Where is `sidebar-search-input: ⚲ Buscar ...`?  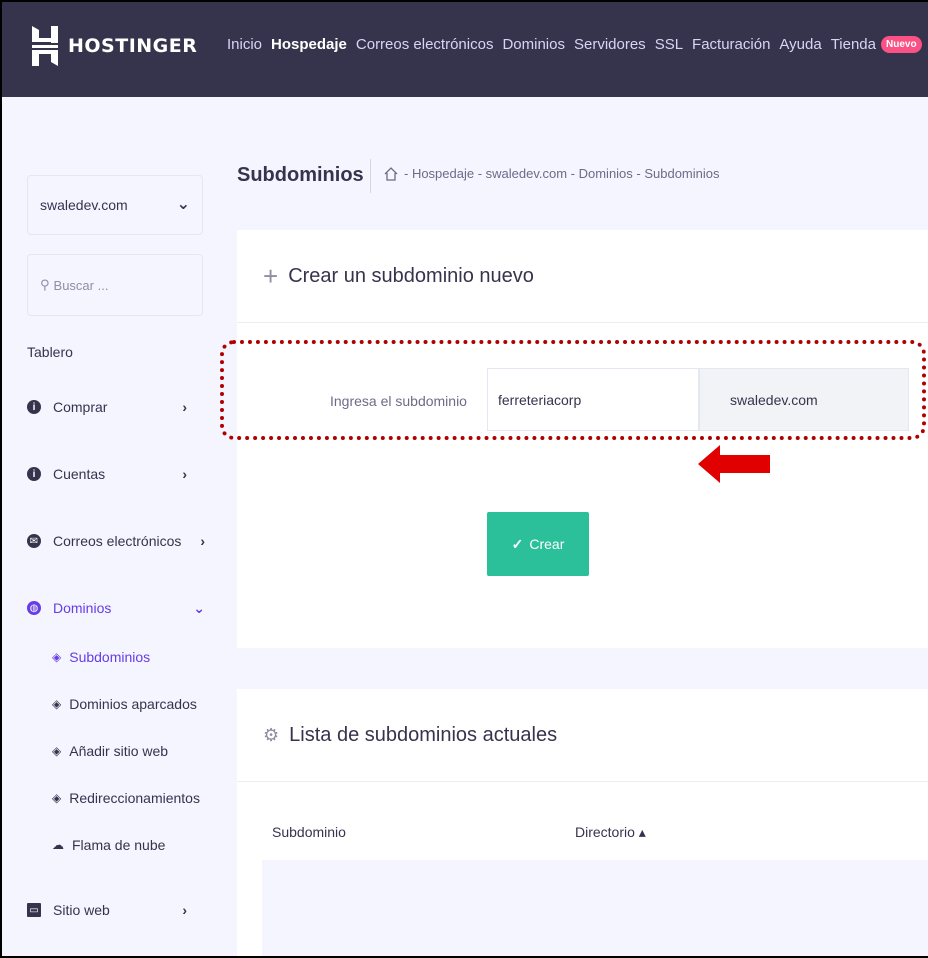
sidebar-search-input: ⚲ Buscar ... is located at coordinates (115, 285).